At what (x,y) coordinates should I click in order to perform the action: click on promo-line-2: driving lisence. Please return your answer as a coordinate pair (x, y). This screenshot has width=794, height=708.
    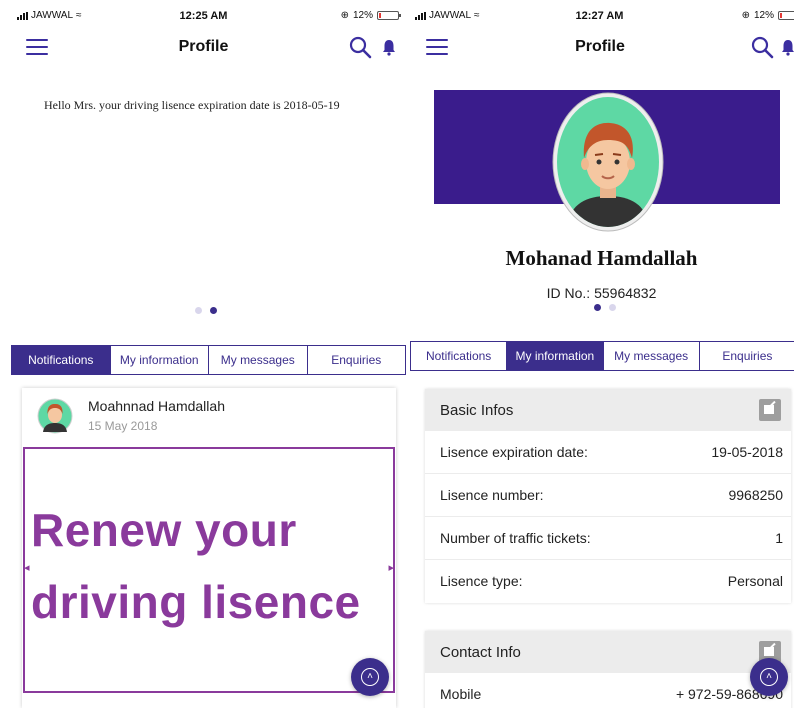
    Looking at the image, I should click on (196, 602).